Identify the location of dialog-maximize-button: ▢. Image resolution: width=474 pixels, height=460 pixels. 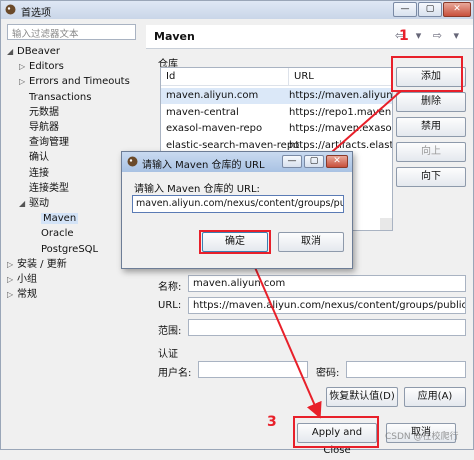
(314, 161).